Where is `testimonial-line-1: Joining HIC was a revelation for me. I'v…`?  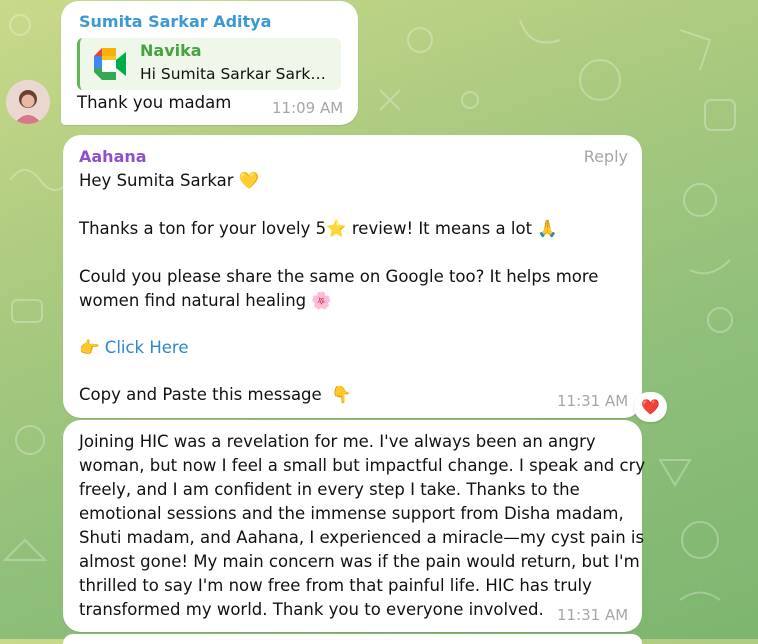 testimonial-line-1: Joining HIC was a revelation for me. I'v… is located at coordinates (337, 441).